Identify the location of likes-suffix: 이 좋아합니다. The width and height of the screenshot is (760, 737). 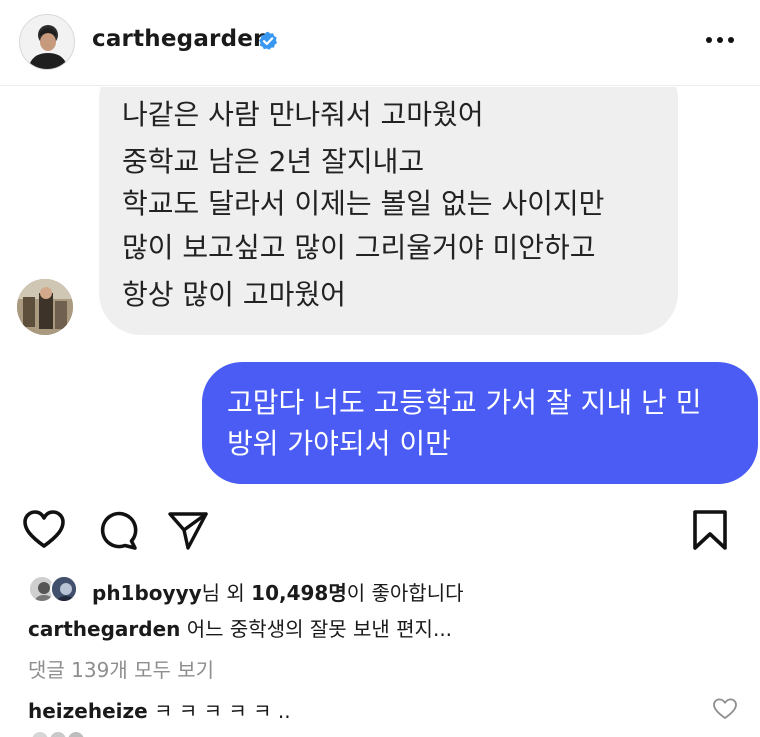
(405, 593).